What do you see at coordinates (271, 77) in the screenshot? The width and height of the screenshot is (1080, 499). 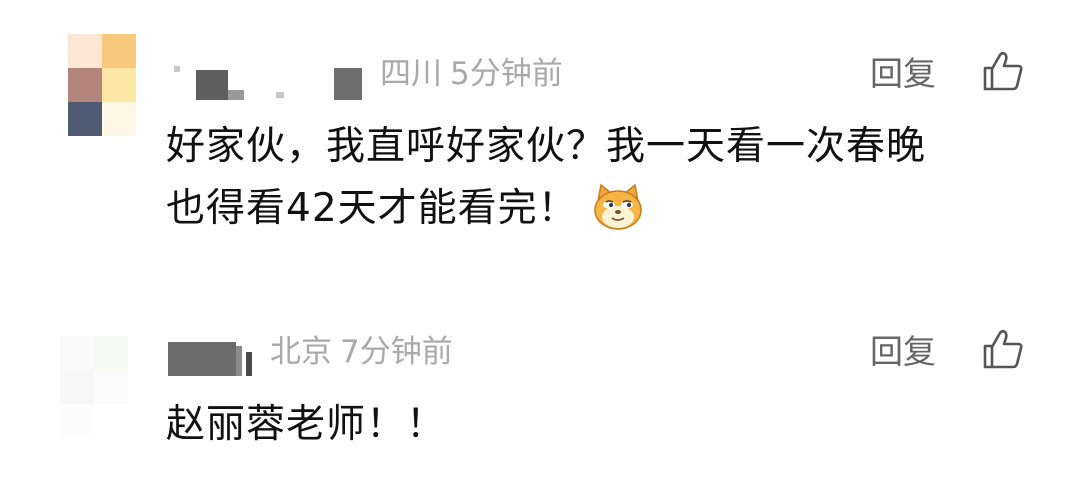 I see `username-redacted` at bounding box center [271, 77].